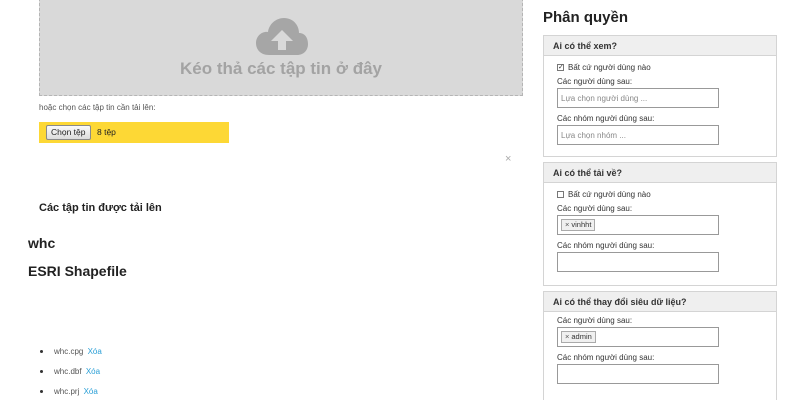 This screenshot has height=400, width=800. Describe the element at coordinates (595, 81) in the screenshot. I see `view-users-label: Các người dùng sau:` at that location.